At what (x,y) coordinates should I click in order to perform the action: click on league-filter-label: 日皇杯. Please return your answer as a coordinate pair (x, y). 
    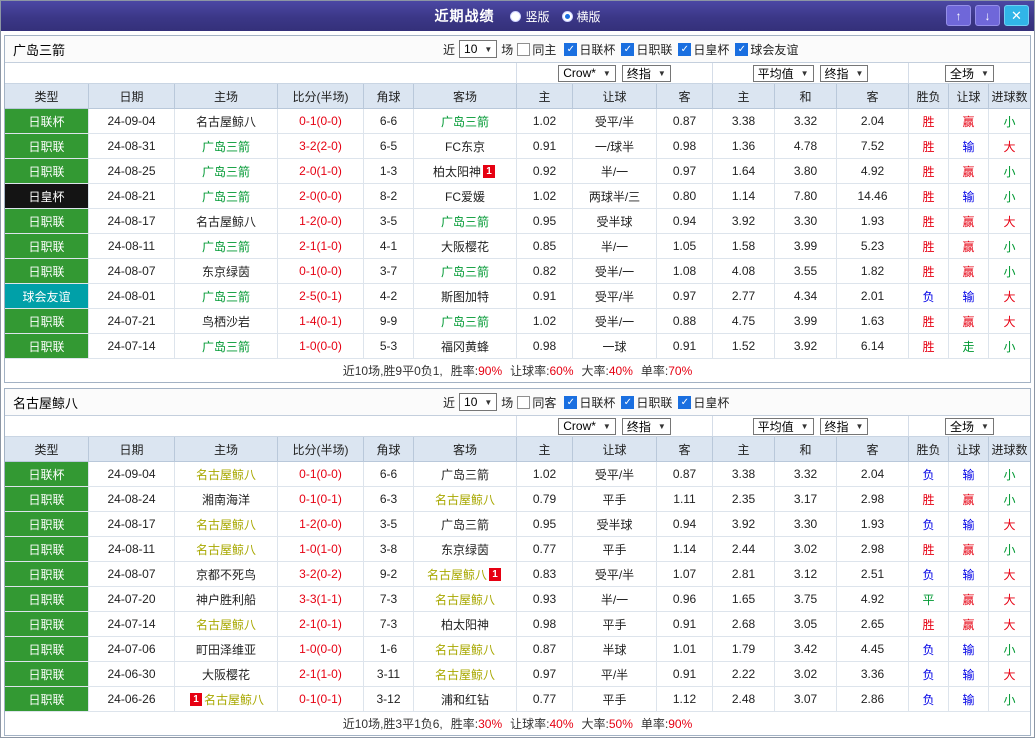
    Looking at the image, I should click on (711, 49).